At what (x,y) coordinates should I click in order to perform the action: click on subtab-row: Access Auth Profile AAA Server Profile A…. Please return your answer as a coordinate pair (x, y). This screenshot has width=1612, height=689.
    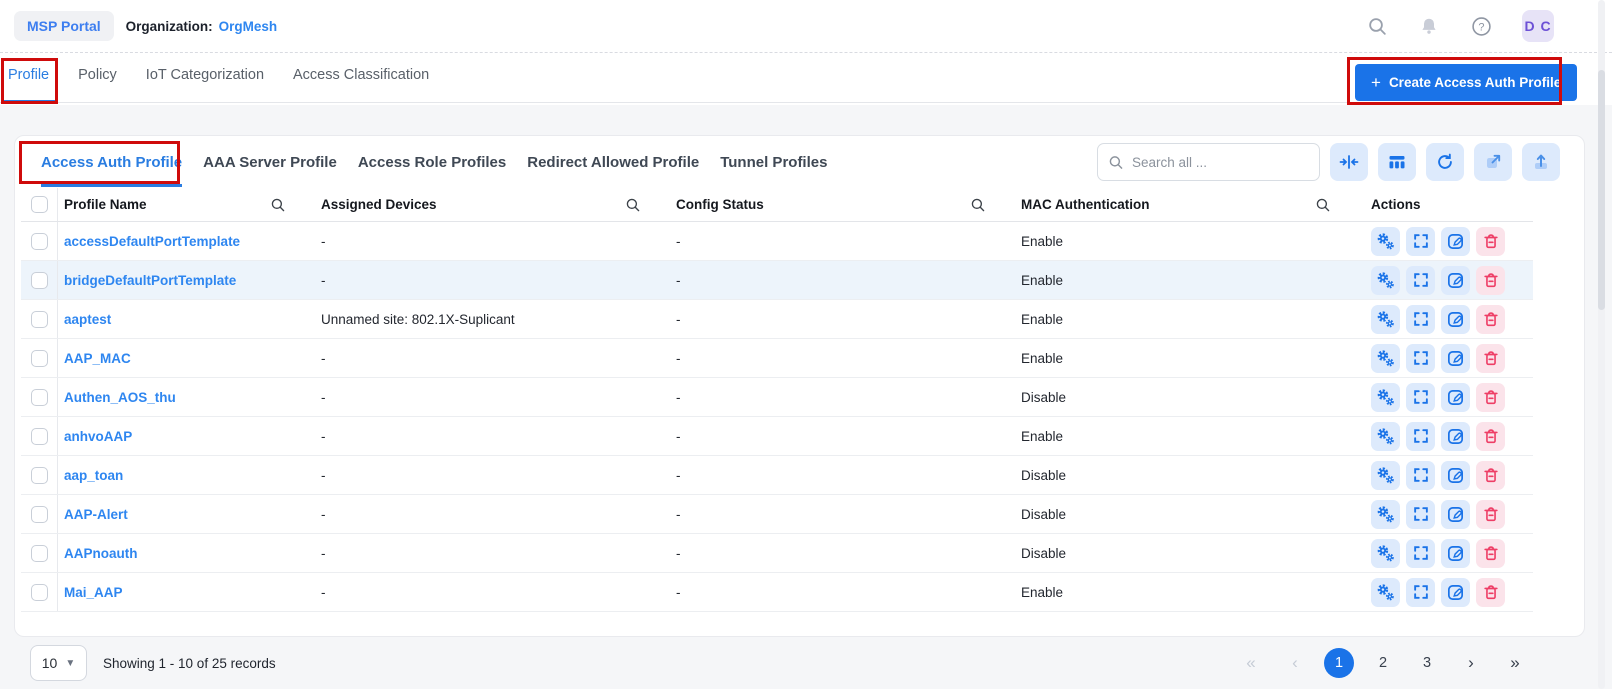
    Looking at the image, I should click on (799, 162).